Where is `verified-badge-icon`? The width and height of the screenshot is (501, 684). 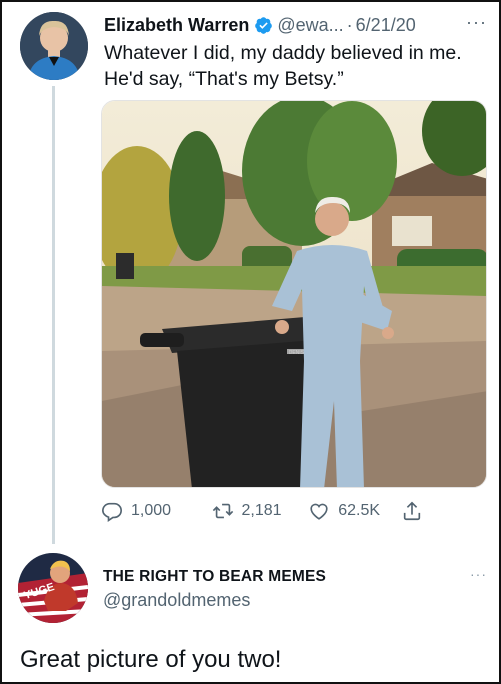 verified-badge-icon is located at coordinates (263, 25).